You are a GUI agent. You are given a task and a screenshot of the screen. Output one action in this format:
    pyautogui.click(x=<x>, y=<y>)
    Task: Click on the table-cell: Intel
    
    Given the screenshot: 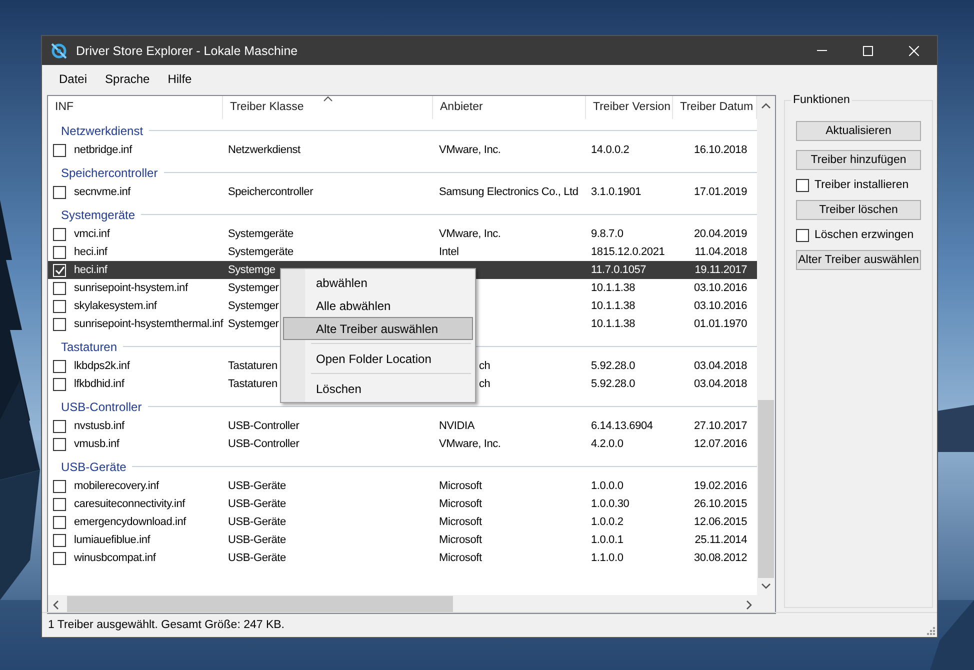 What is the action you would take?
    pyautogui.click(x=449, y=252)
    